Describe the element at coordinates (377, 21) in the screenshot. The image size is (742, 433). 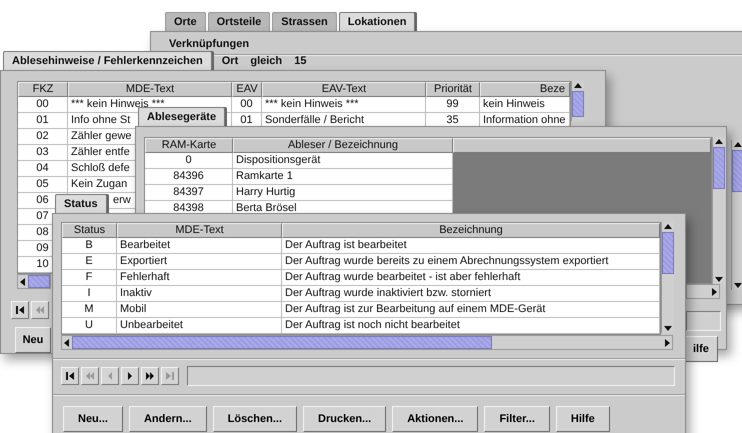
I see `tab: Lokationen` at that location.